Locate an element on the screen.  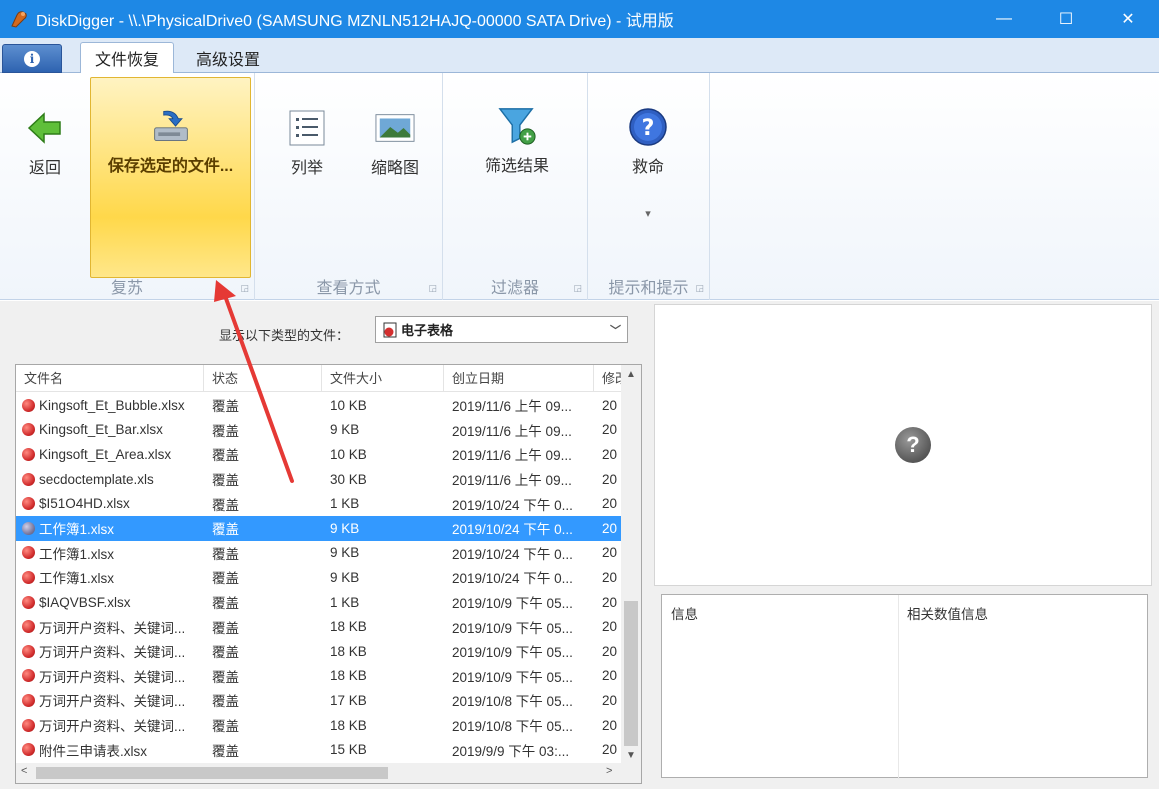
spreadsheet-icon is located at coordinates (390, 329).